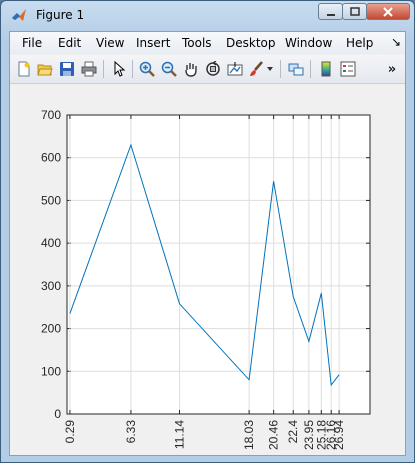 The height and width of the screenshot is (463, 415). Describe the element at coordinates (249, 435) in the screenshot. I see `x-tick-label: 18.03` at that location.